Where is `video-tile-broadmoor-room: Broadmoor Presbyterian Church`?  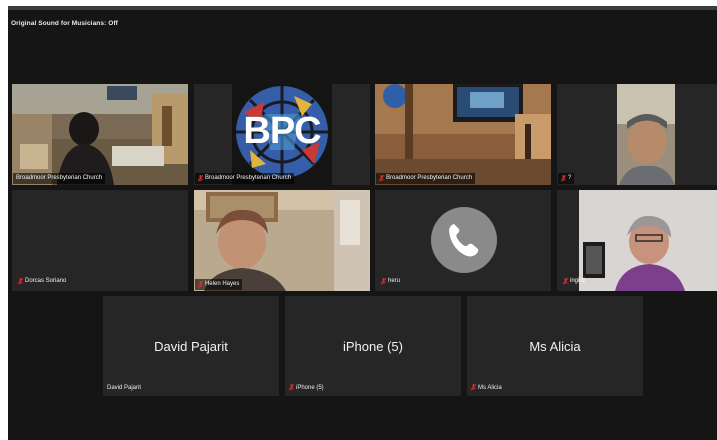 video-tile-broadmoor-room: Broadmoor Presbyterian Church is located at coordinates (463, 134).